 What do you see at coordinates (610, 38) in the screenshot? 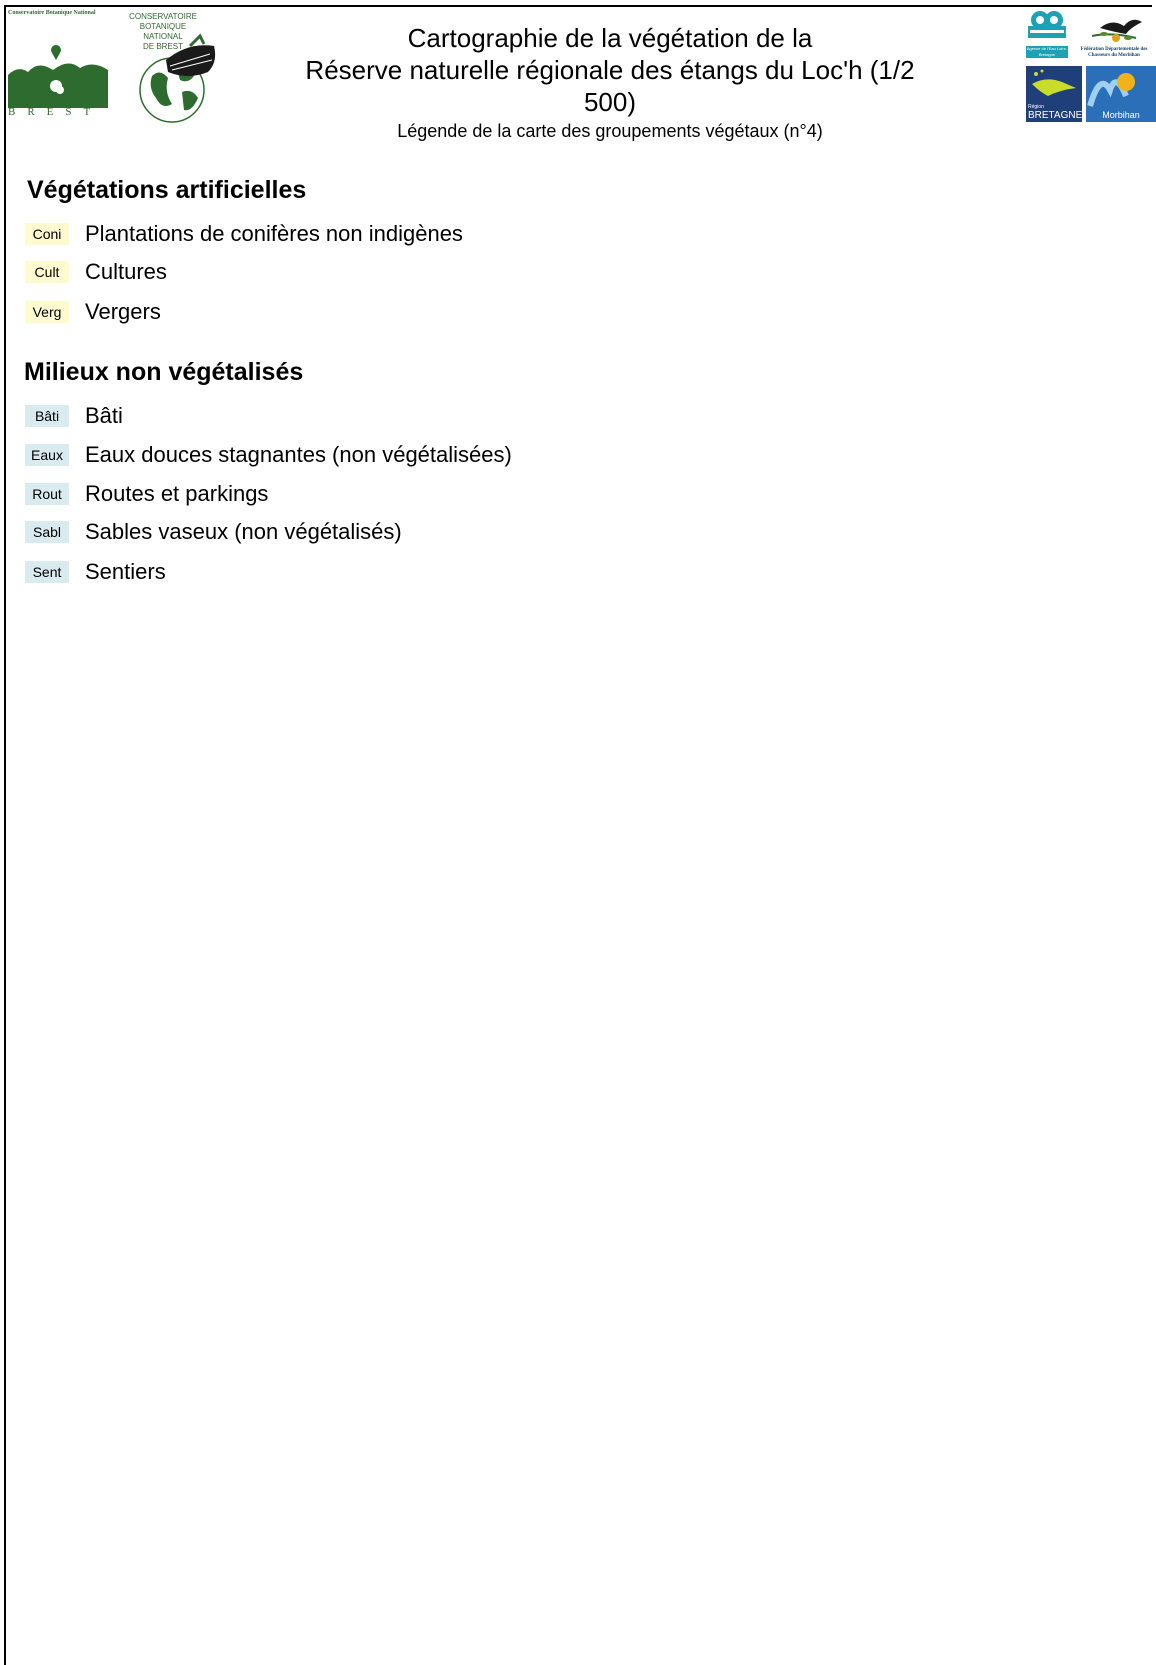
I see `page-title: Cartographie de la végétation de la` at bounding box center [610, 38].